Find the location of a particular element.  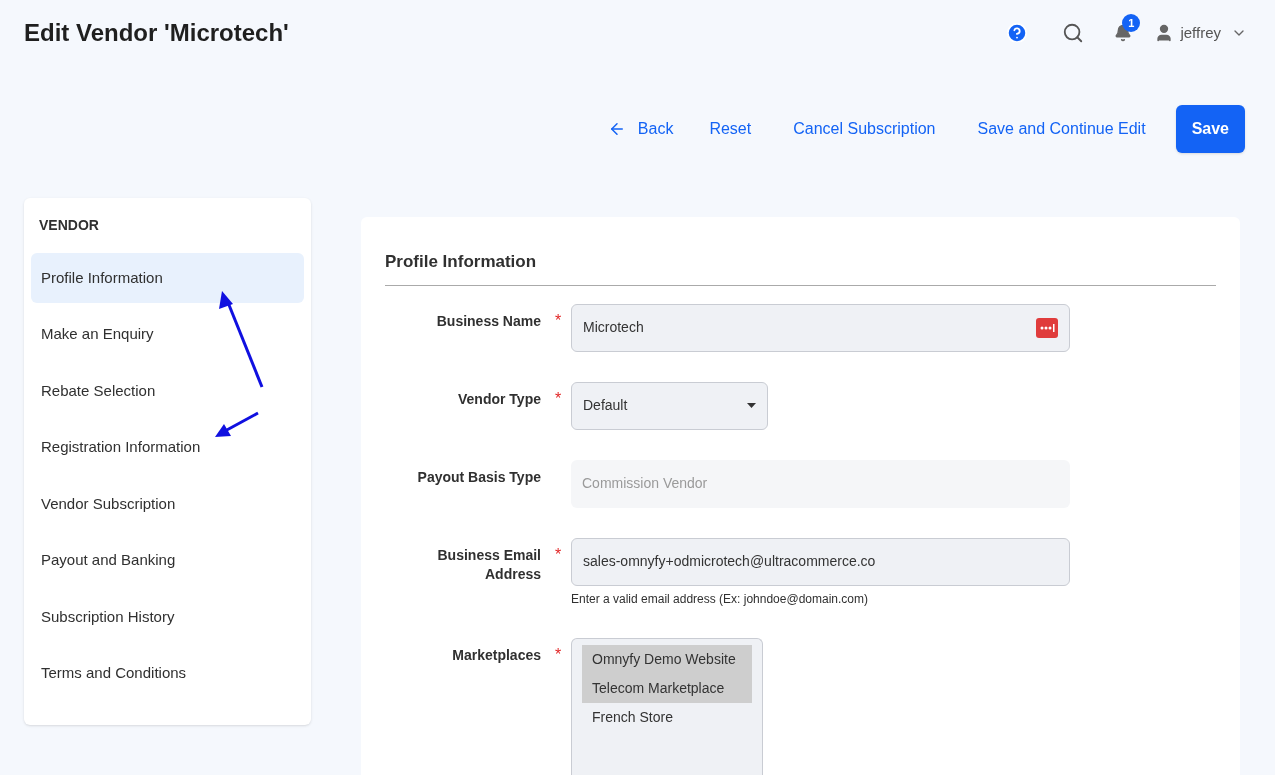

text-field: sales-omnyfy+odmicrotech@ultracommerce.co is located at coordinates (820, 561).